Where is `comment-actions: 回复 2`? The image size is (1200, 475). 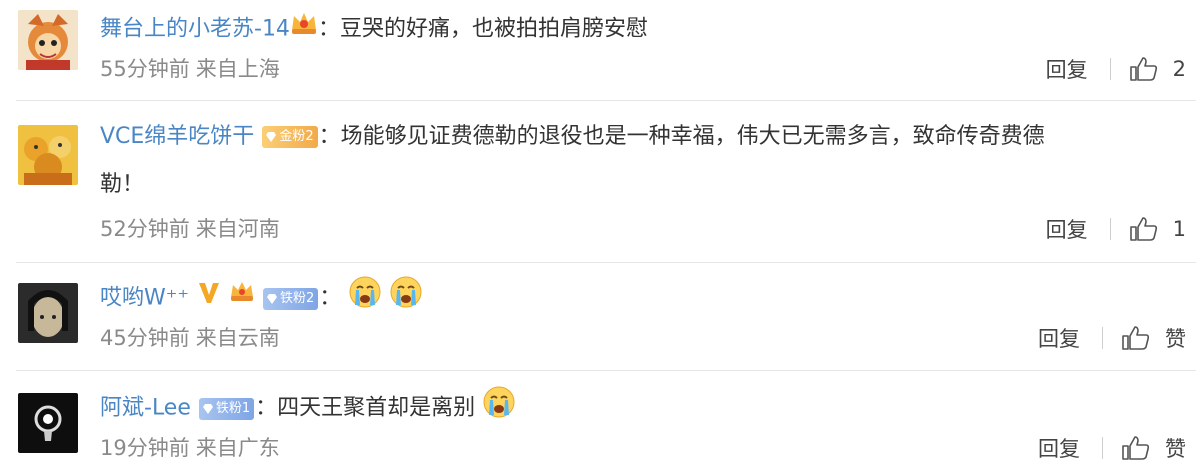
comment-actions: 回复 2 is located at coordinates (1116, 69).